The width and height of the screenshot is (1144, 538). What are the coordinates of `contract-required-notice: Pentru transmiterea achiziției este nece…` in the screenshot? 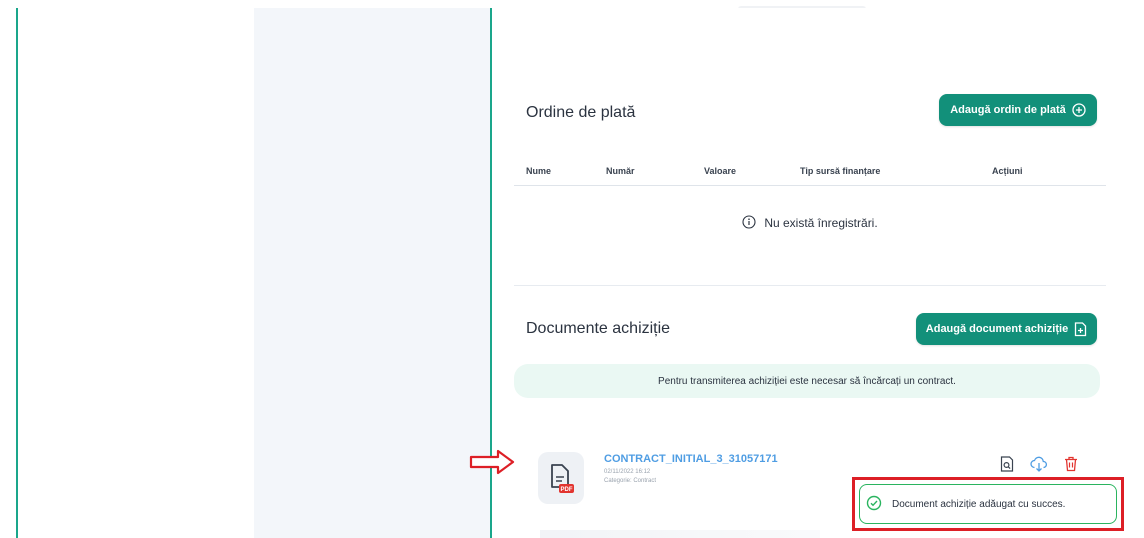 It's located at (807, 381).